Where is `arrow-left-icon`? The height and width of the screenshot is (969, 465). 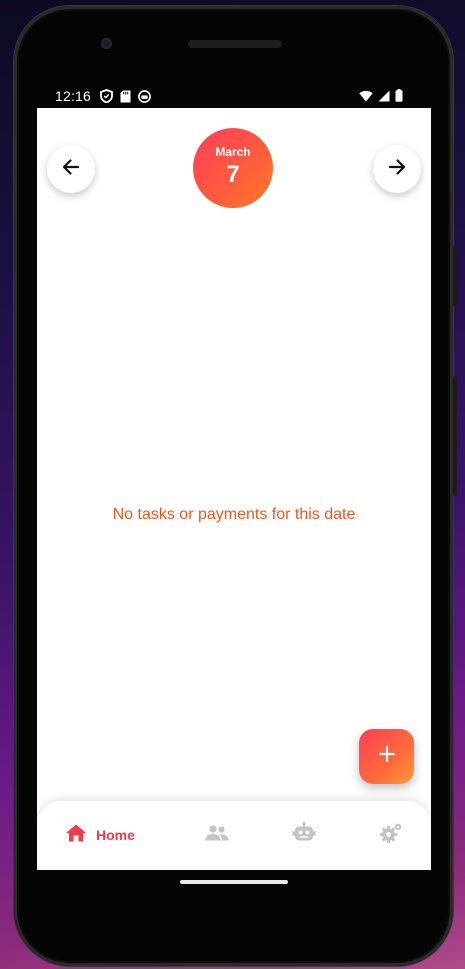
arrow-left-icon is located at coordinates (71, 169).